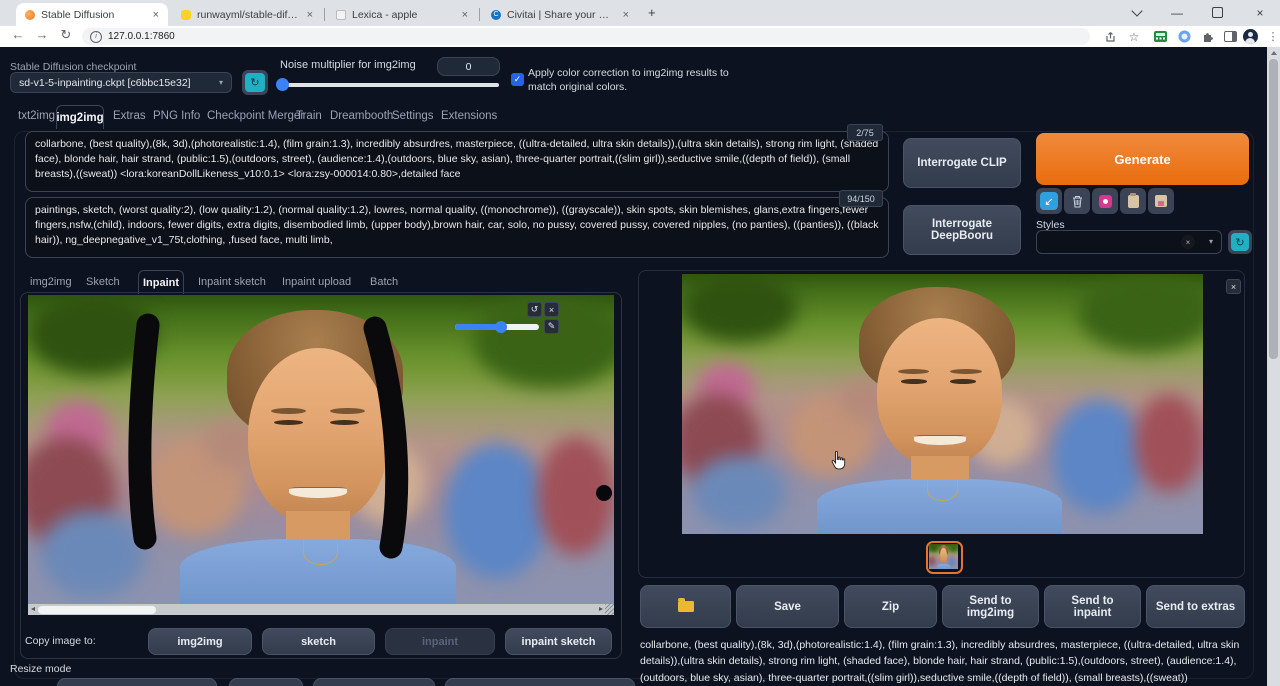 This screenshot has height=686, width=1280. I want to click on extensions-puzzle-icon, so click(1208, 36).